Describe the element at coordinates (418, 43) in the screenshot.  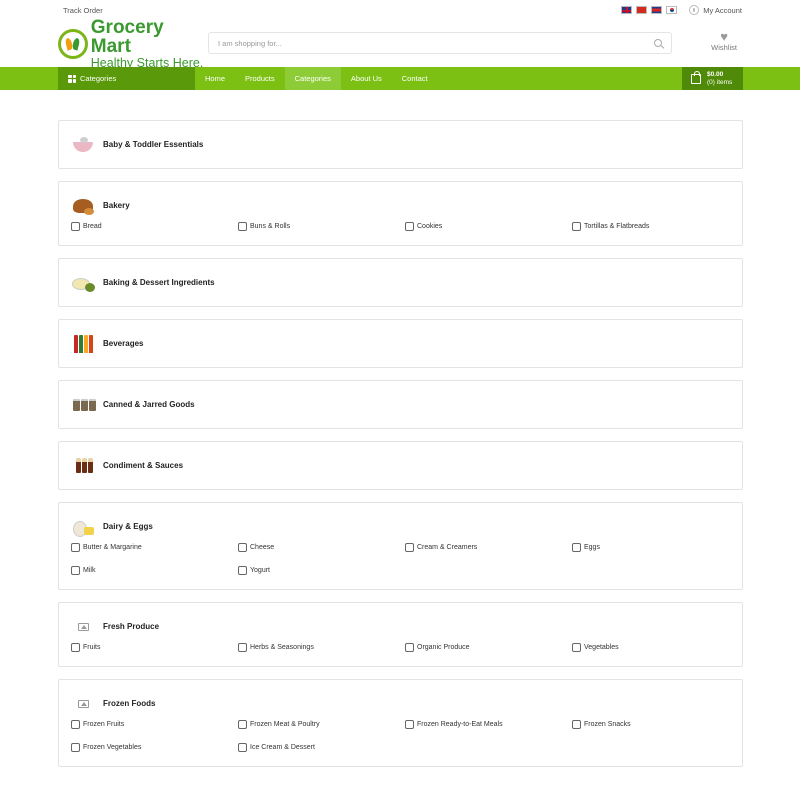
I see `search-input` at that location.